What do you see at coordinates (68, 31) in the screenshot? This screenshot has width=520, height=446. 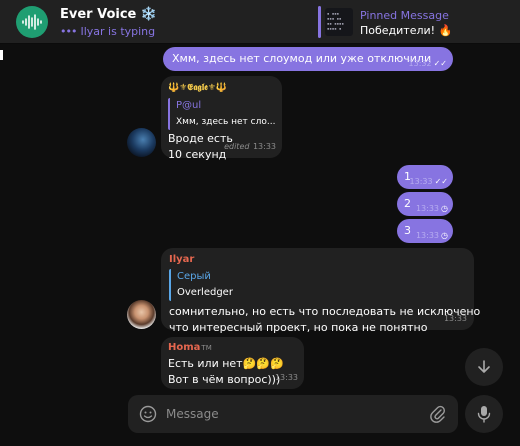 I see `typing-dots-icon: •••` at bounding box center [68, 31].